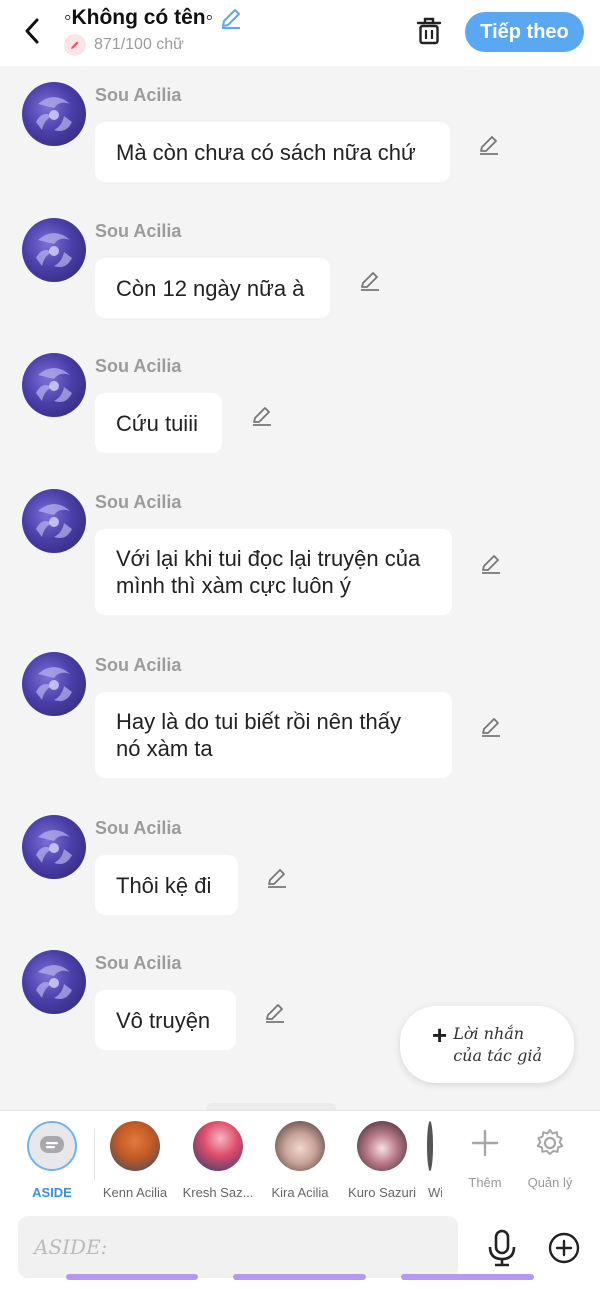 Image resolution: width=600 pixels, height=1289 pixels. What do you see at coordinates (165, 1020) in the screenshot?
I see `message-bubble: Vô truyện` at bounding box center [165, 1020].